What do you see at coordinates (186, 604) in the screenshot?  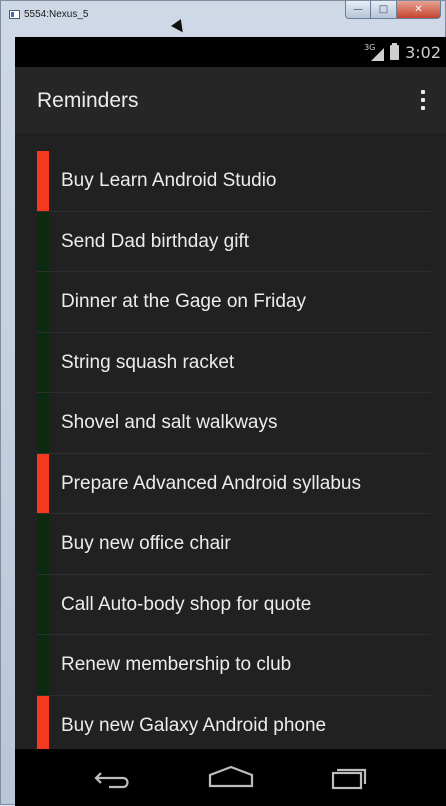 I see `reminder-text: Call Auto-body shop for quote` at bounding box center [186, 604].